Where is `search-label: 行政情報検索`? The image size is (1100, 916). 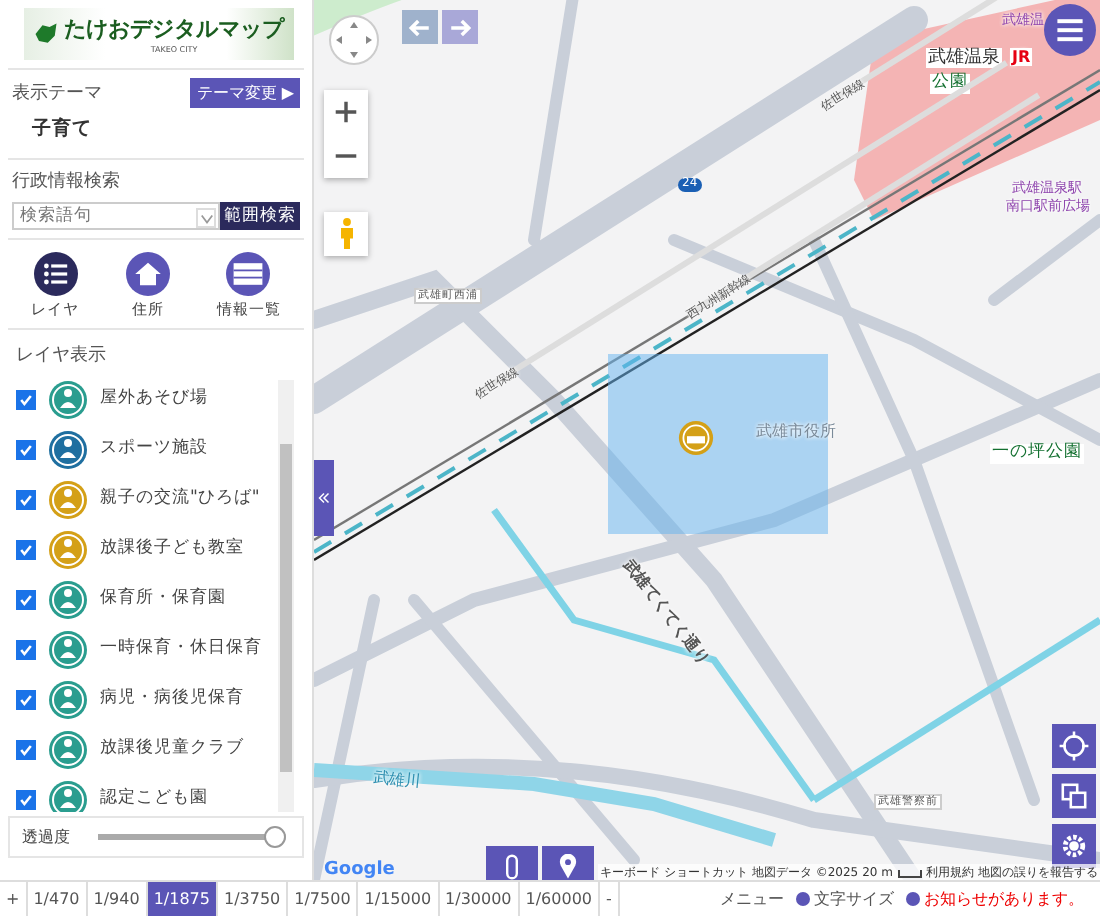
search-label: 行政情報検索 is located at coordinates (67, 181).